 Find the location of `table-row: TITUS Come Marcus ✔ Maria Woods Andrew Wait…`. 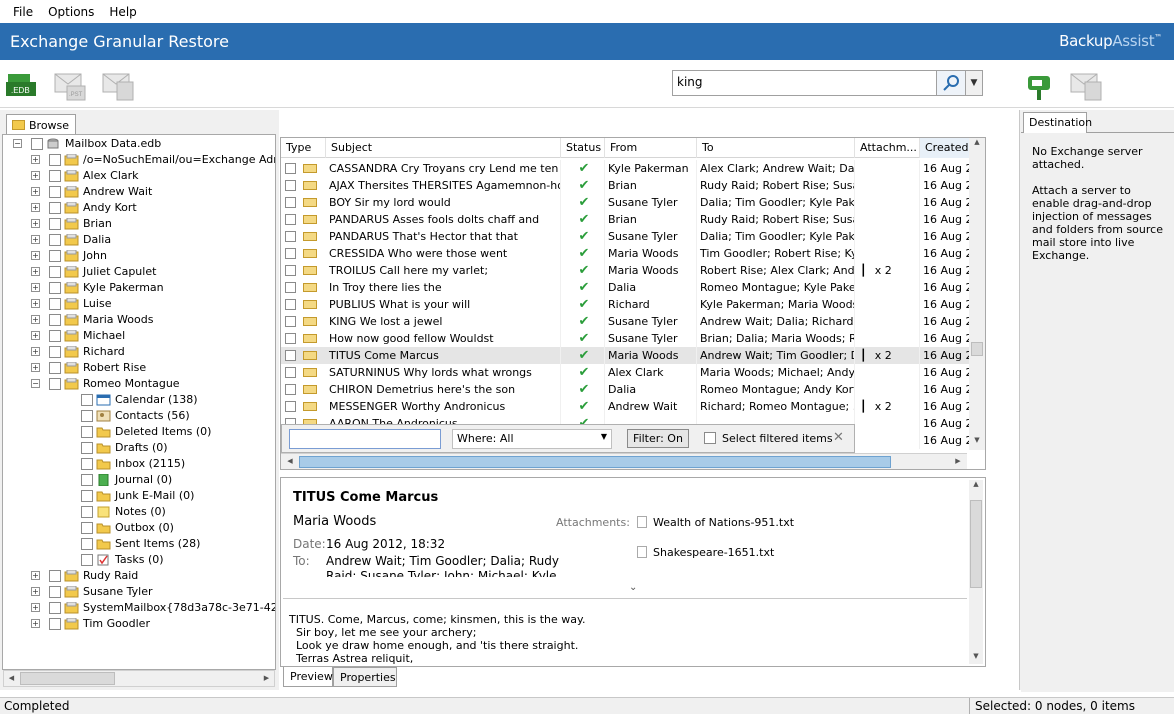

table-row: TITUS Come Marcus ✔ Maria Woods Andrew Wait… is located at coordinates (626, 355).